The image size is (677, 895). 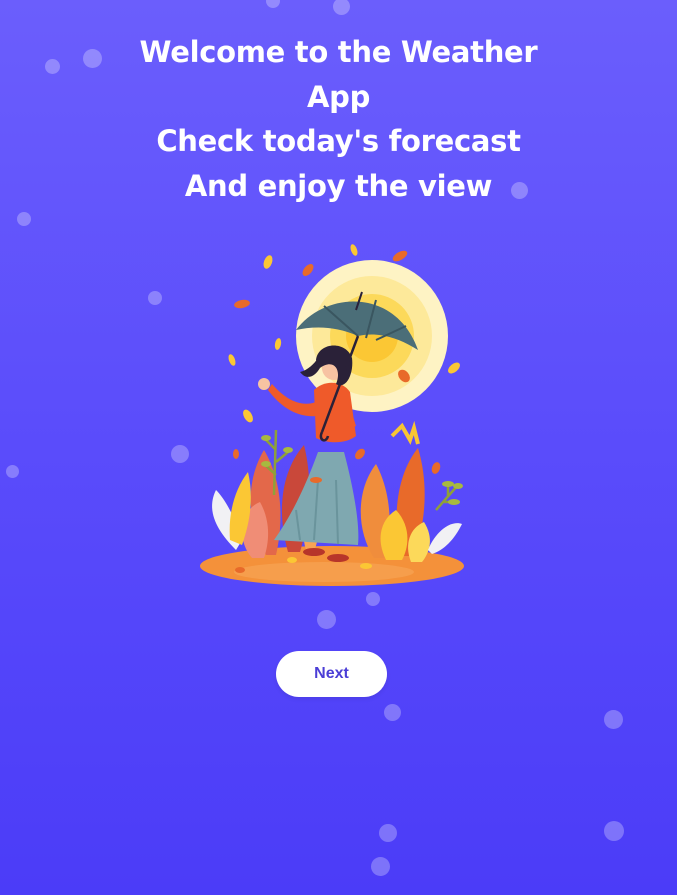 What do you see at coordinates (332, 415) in the screenshot?
I see `woman-with-umbrella-illustration` at bounding box center [332, 415].